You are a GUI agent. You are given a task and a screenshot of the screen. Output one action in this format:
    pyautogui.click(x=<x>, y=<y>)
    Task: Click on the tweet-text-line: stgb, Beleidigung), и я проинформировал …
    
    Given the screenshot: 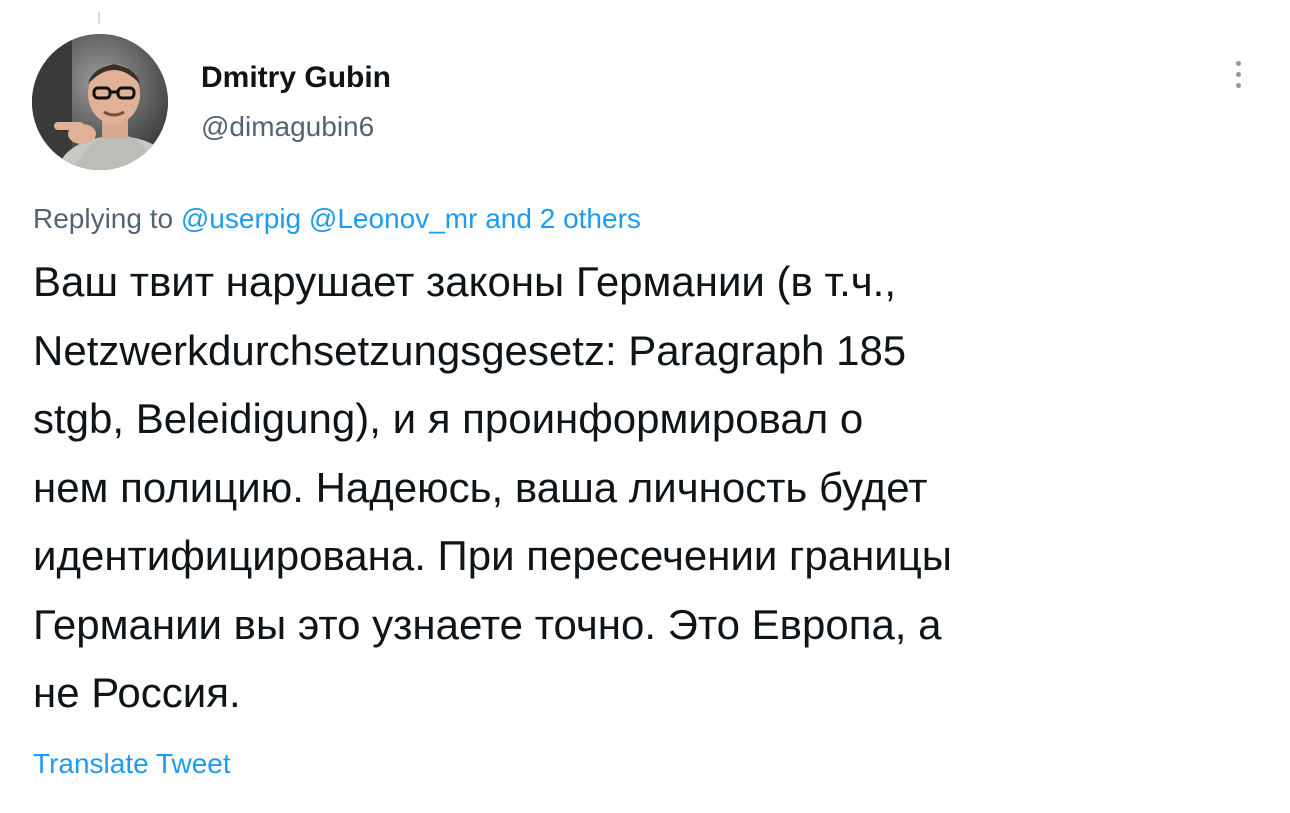 What is the action you would take?
    pyautogui.click(x=448, y=418)
    